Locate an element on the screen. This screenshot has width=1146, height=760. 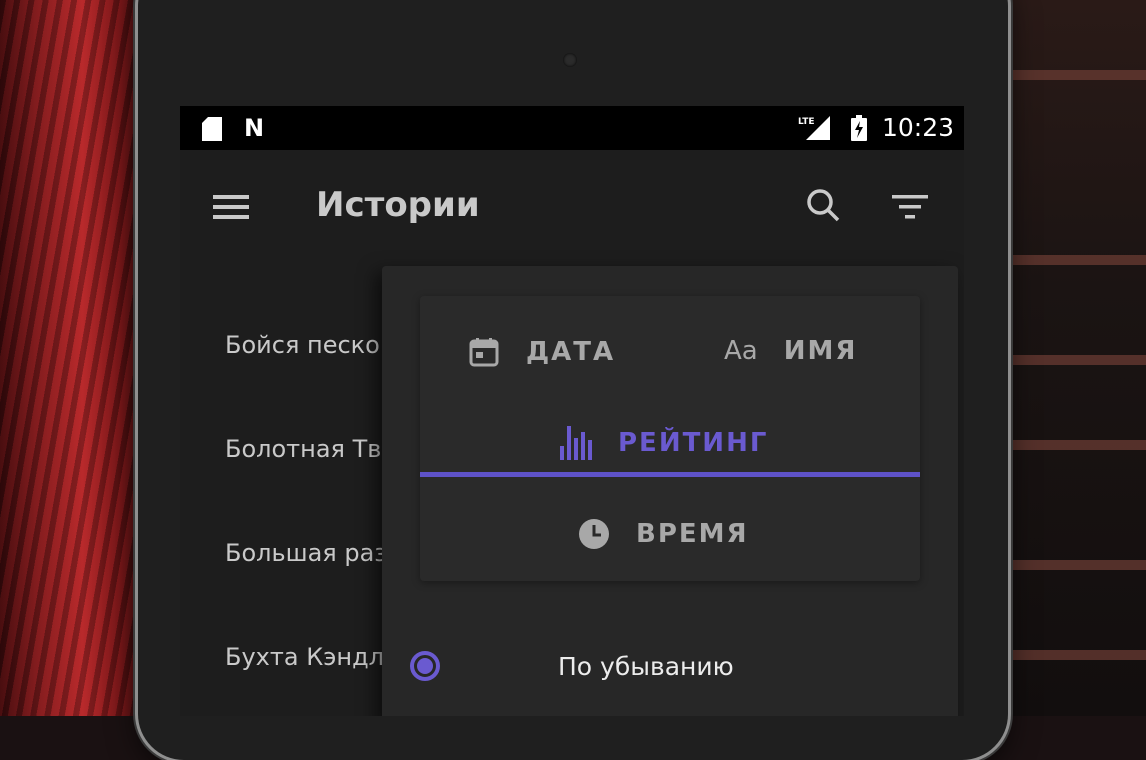
bar-chart-icon is located at coordinates (576, 443).